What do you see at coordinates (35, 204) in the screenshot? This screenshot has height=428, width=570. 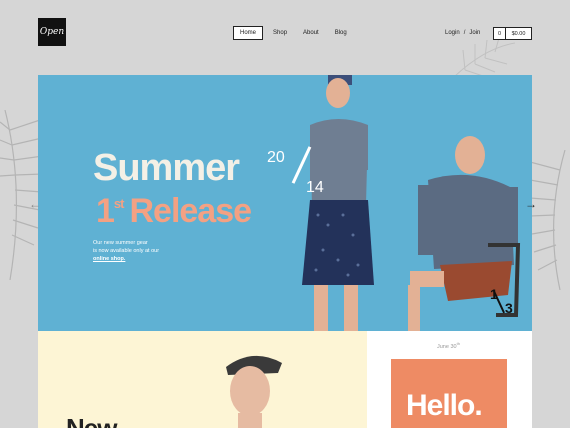 I see `arrow-left-icon: ←` at bounding box center [35, 204].